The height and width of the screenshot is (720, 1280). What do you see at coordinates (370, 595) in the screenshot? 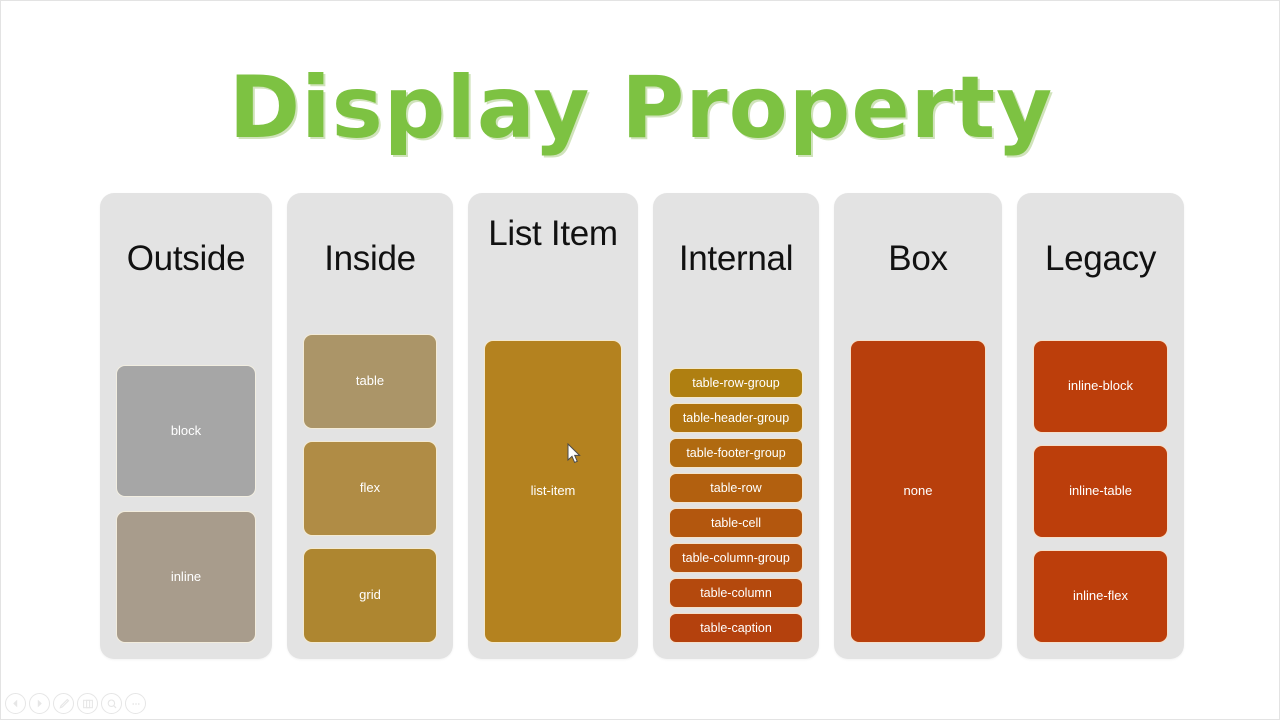
I see `value-tile-grid: grid` at bounding box center [370, 595].